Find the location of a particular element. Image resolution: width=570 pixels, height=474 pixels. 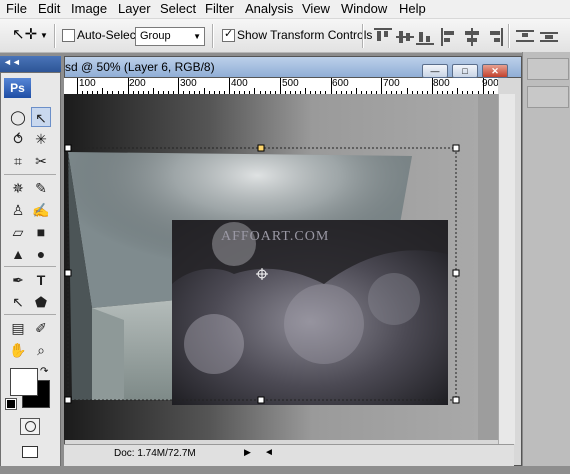

texture-highlight is located at coordinates (214, 344).